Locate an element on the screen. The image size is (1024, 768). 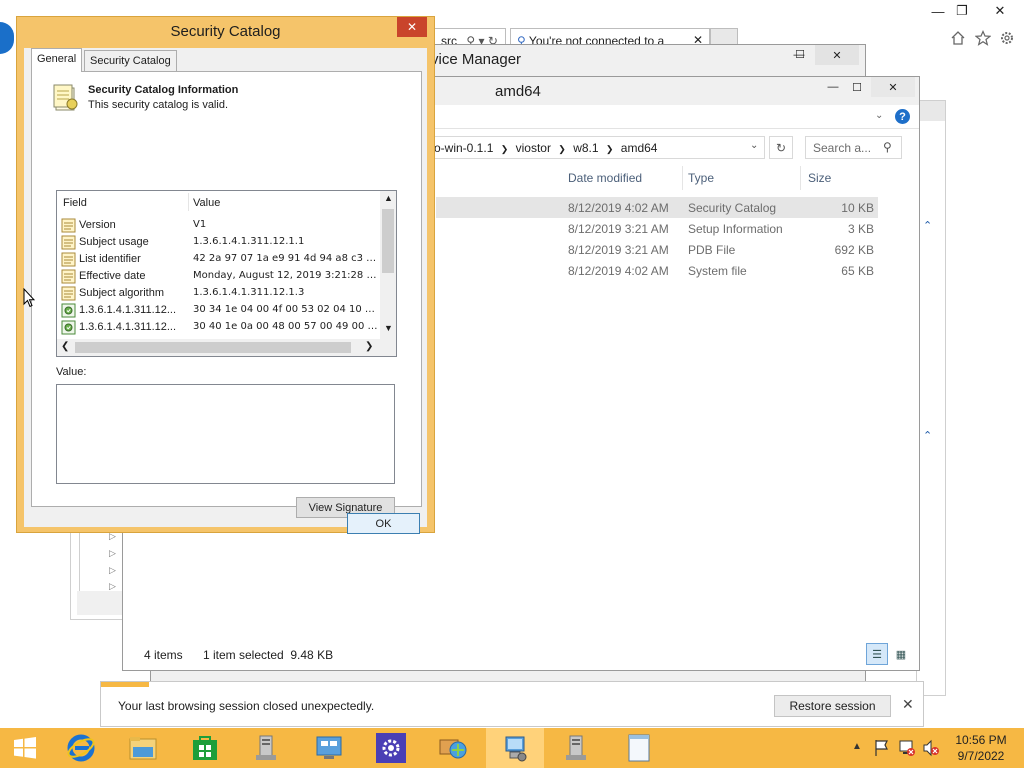
column-date-modified: Date modified is located at coordinates (605, 178).